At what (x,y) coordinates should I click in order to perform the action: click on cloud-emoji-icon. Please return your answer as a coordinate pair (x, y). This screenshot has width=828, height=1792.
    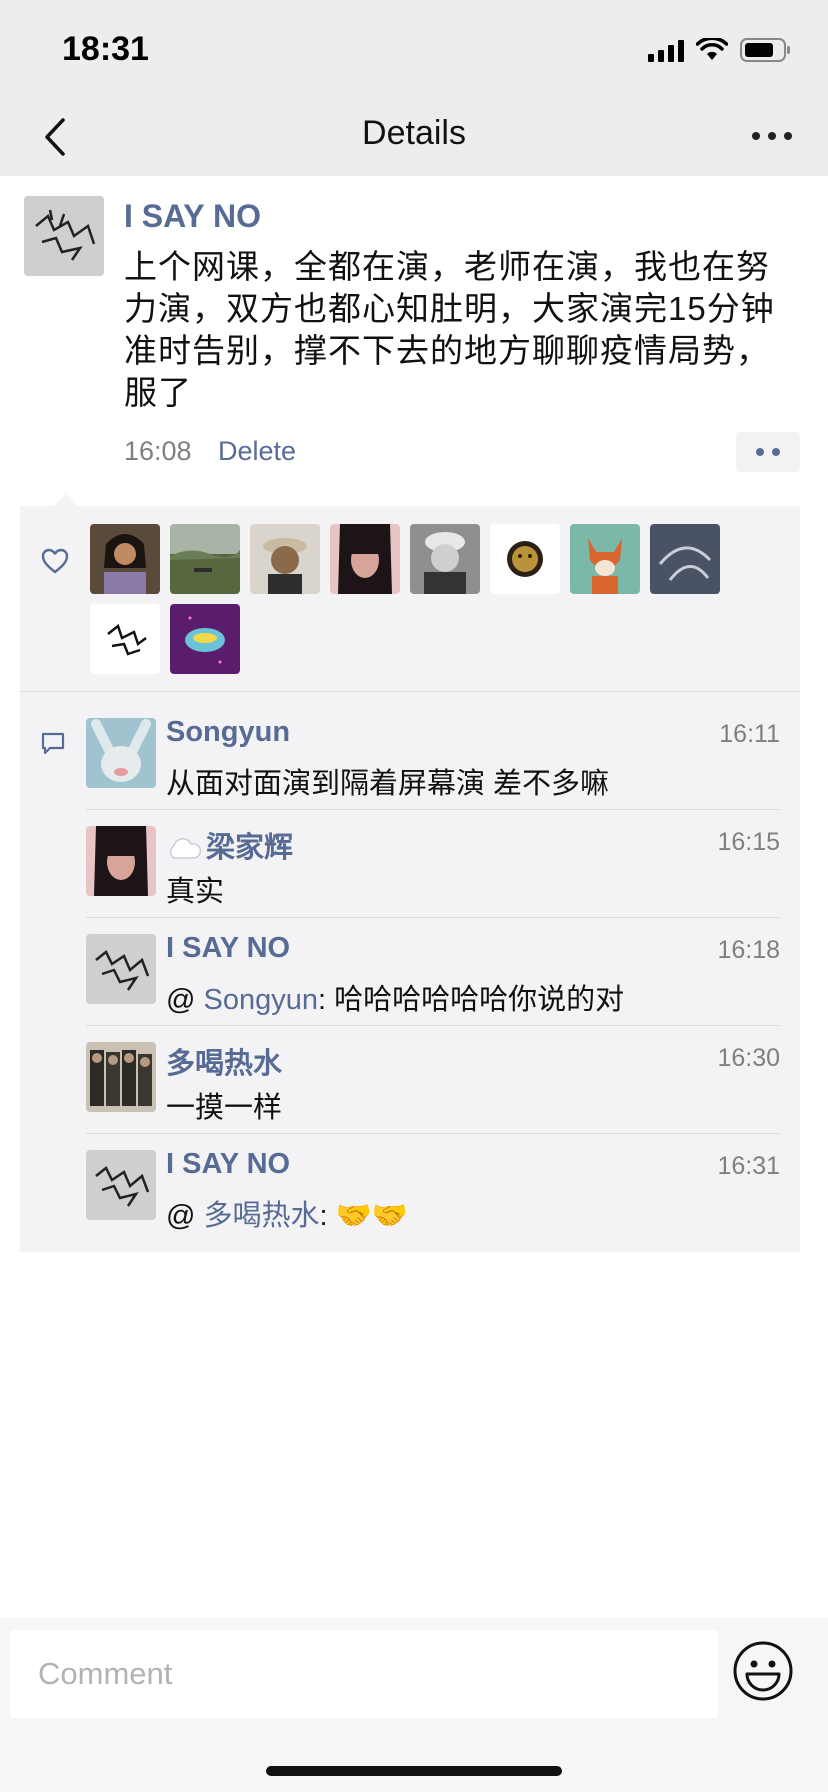
    Looking at the image, I should click on (185, 848).